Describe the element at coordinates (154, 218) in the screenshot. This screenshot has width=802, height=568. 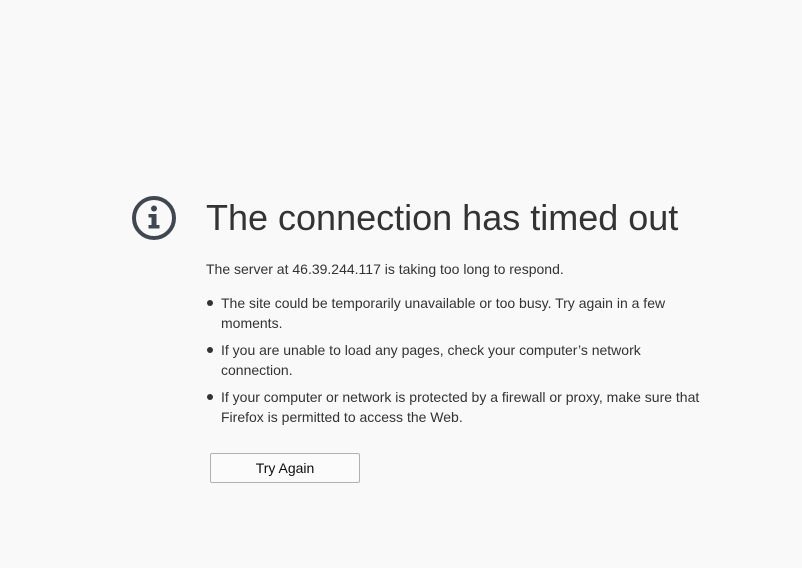
I see `info-icon` at that location.